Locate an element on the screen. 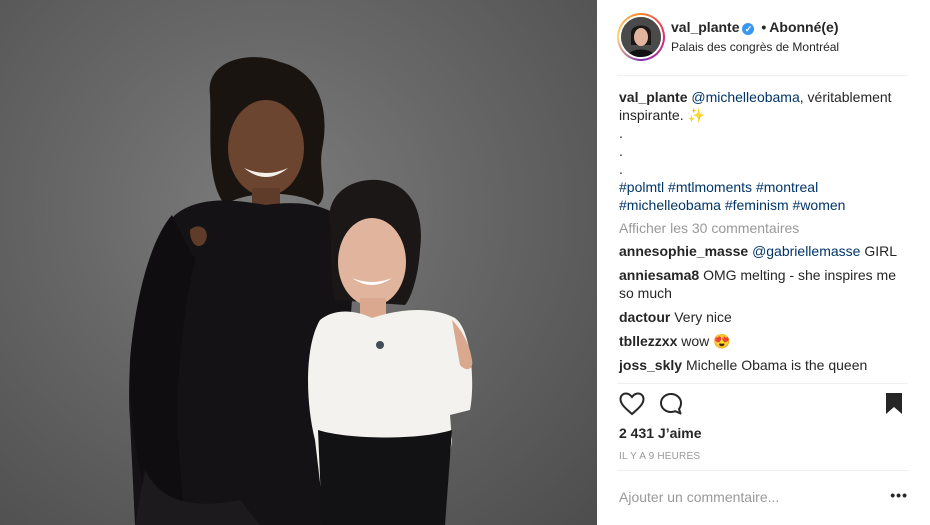 This screenshot has width=930, height=525. verified-badge-icon: ✓ is located at coordinates (748, 29).